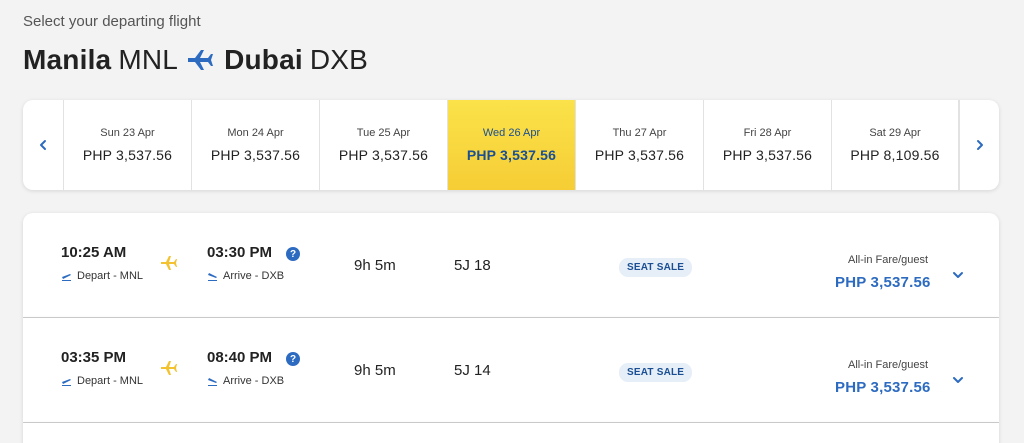  I want to click on chevron-left-icon, so click(43, 145).